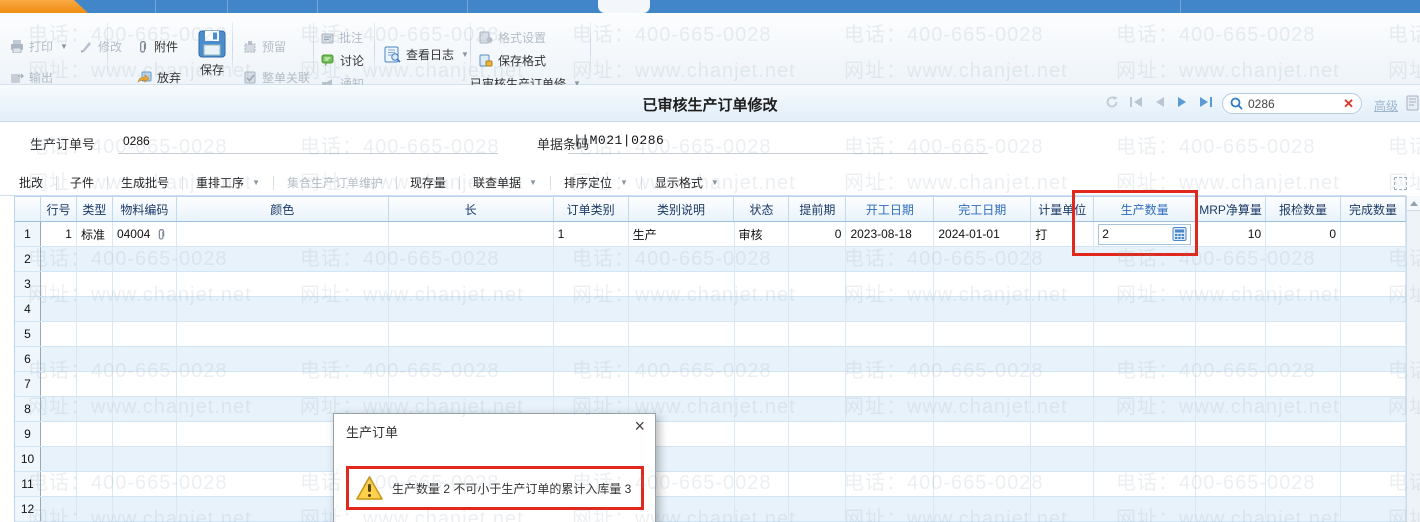 The height and width of the screenshot is (522, 1420). What do you see at coordinates (283, 209) in the screenshot?
I see `column-header: 颜色` at bounding box center [283, 209].